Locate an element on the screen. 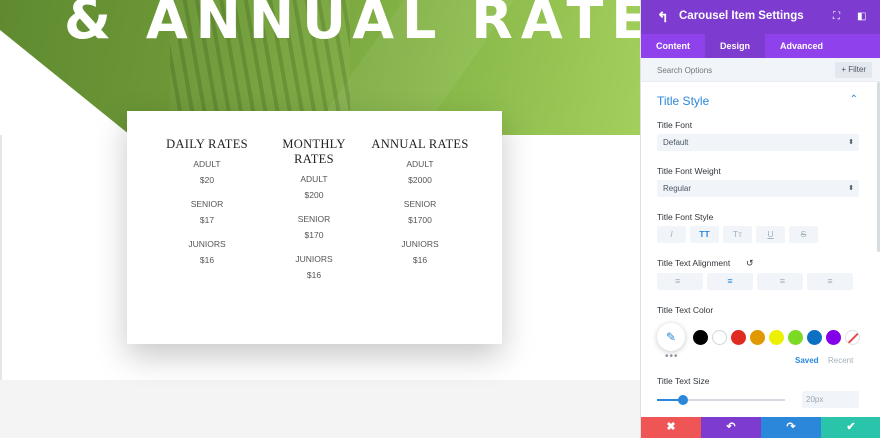 Image resolution: width=880 pixels, height=438 pixels. text-size-input is located at coordinates (830, 399).